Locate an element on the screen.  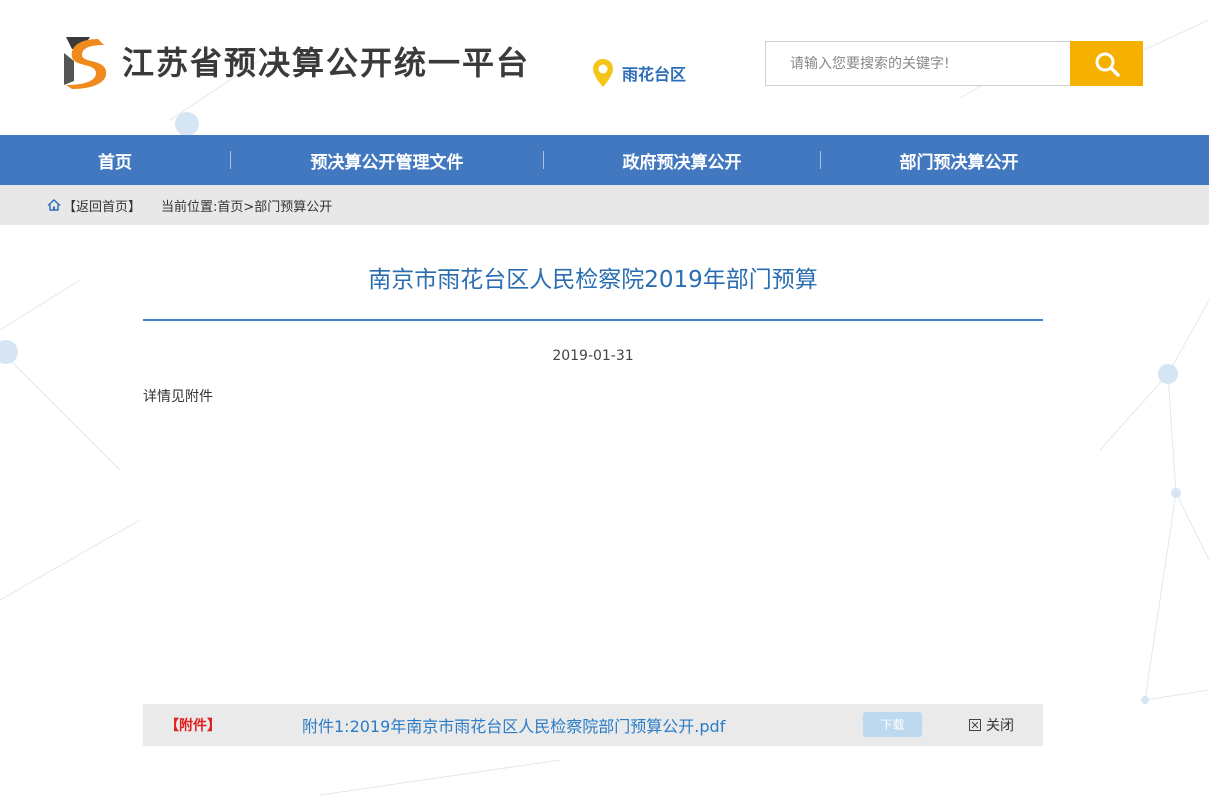
main-nav: 首页 预决算公开管理文件 政府预决算公开 部门预决算公开 is located at coordinates (604, 160).